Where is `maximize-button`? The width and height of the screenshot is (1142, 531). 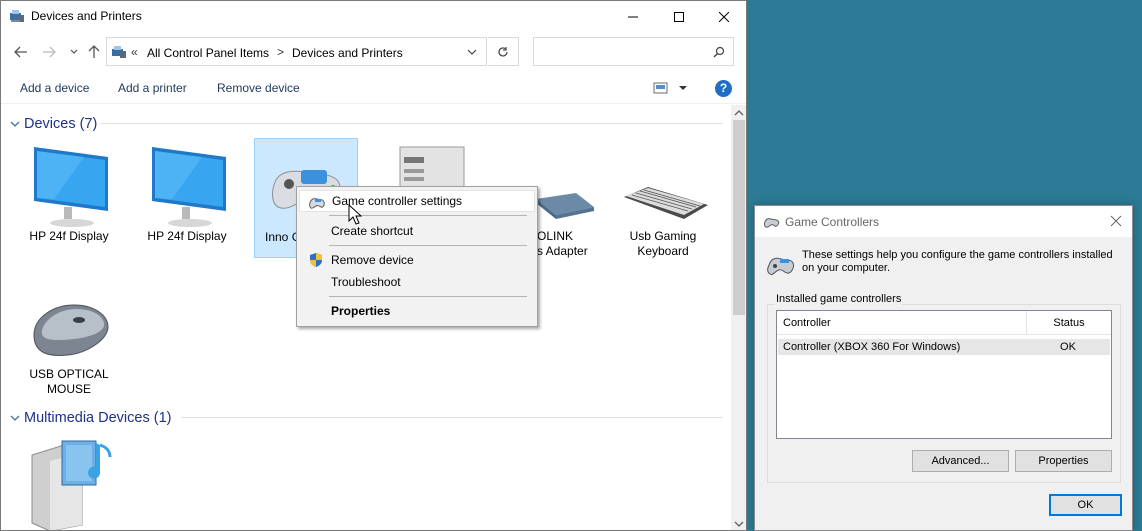
maximize-button is located at coordinates (679, 16).